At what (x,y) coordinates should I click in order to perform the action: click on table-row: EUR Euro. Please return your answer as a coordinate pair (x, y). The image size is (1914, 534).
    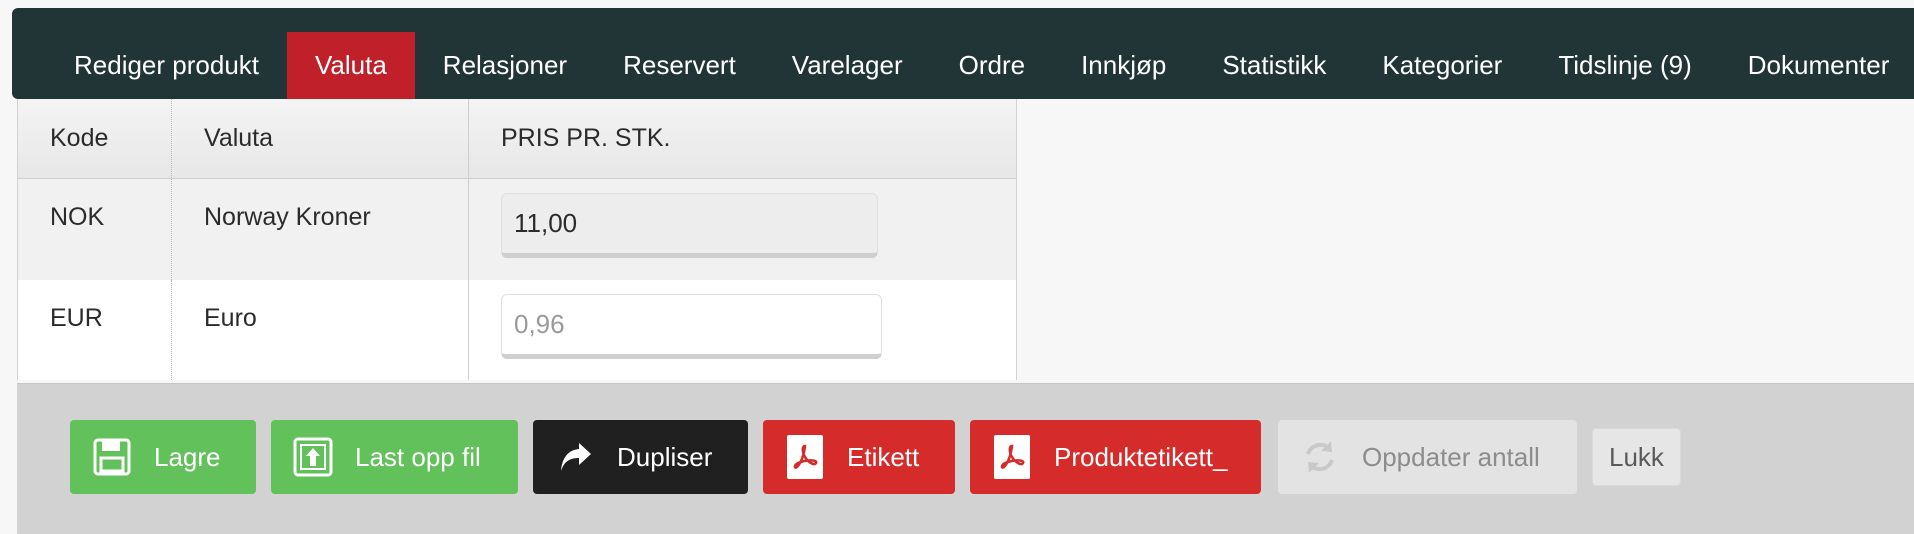
    Looking at the image, I should click on (517, 330).